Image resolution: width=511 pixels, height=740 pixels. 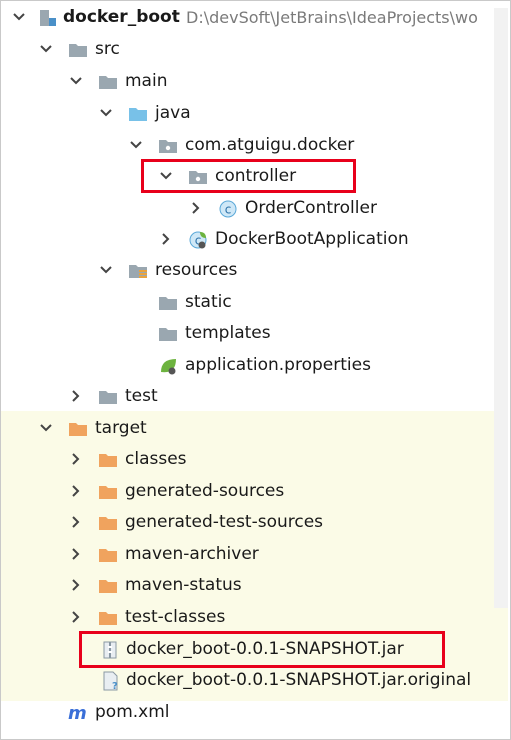 I want to click on tree-label: com.atguigu.docker, so click(x=270, y=145).